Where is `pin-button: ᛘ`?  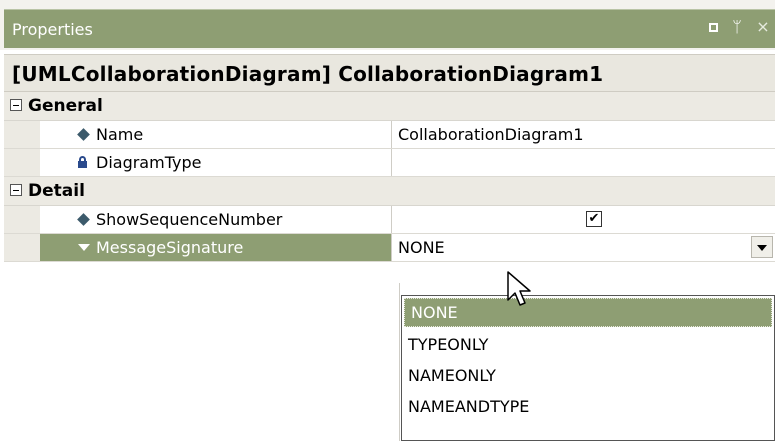 pin-button: ᛘ is located at coordinates (737, 29).